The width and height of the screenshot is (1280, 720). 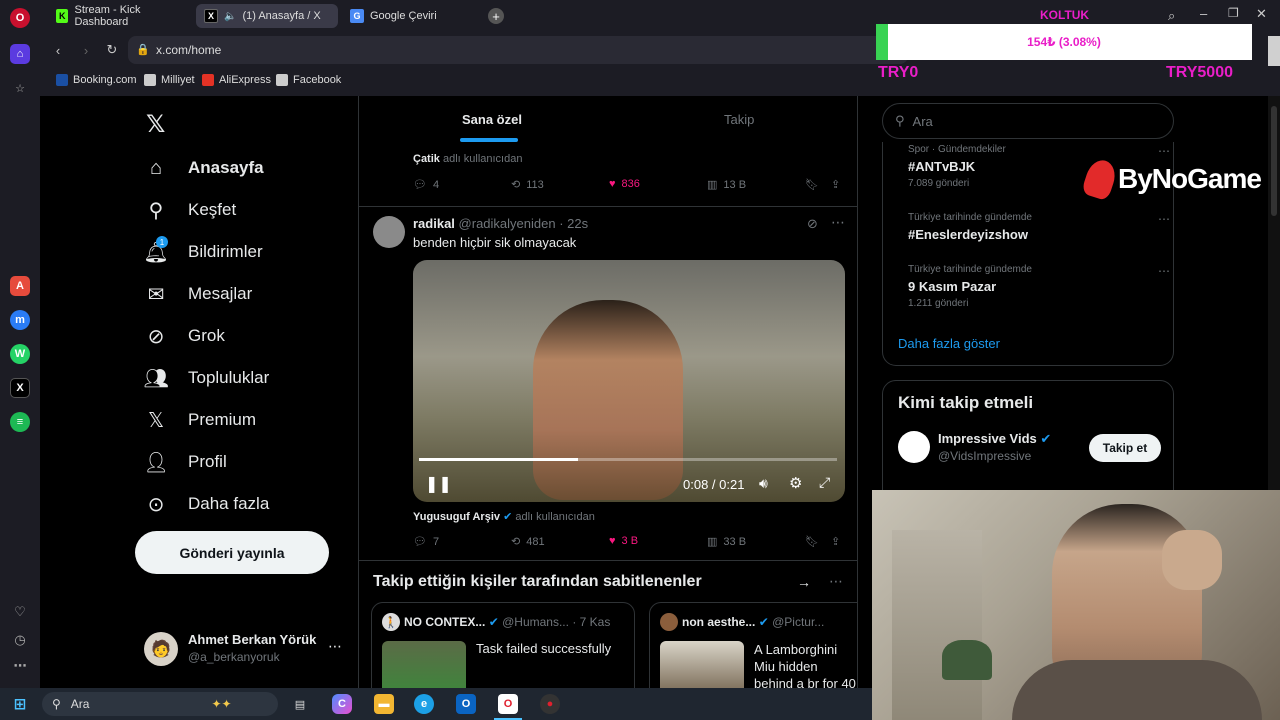 I want to click on whatsapp-icon: W, so click(x=20, y=354).